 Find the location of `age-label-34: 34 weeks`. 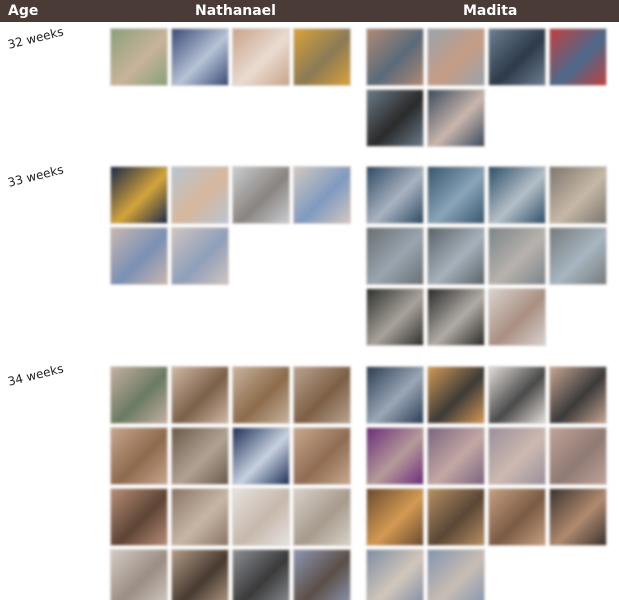

age-label-34: 34 weeks is located at coordinates (35, 375).